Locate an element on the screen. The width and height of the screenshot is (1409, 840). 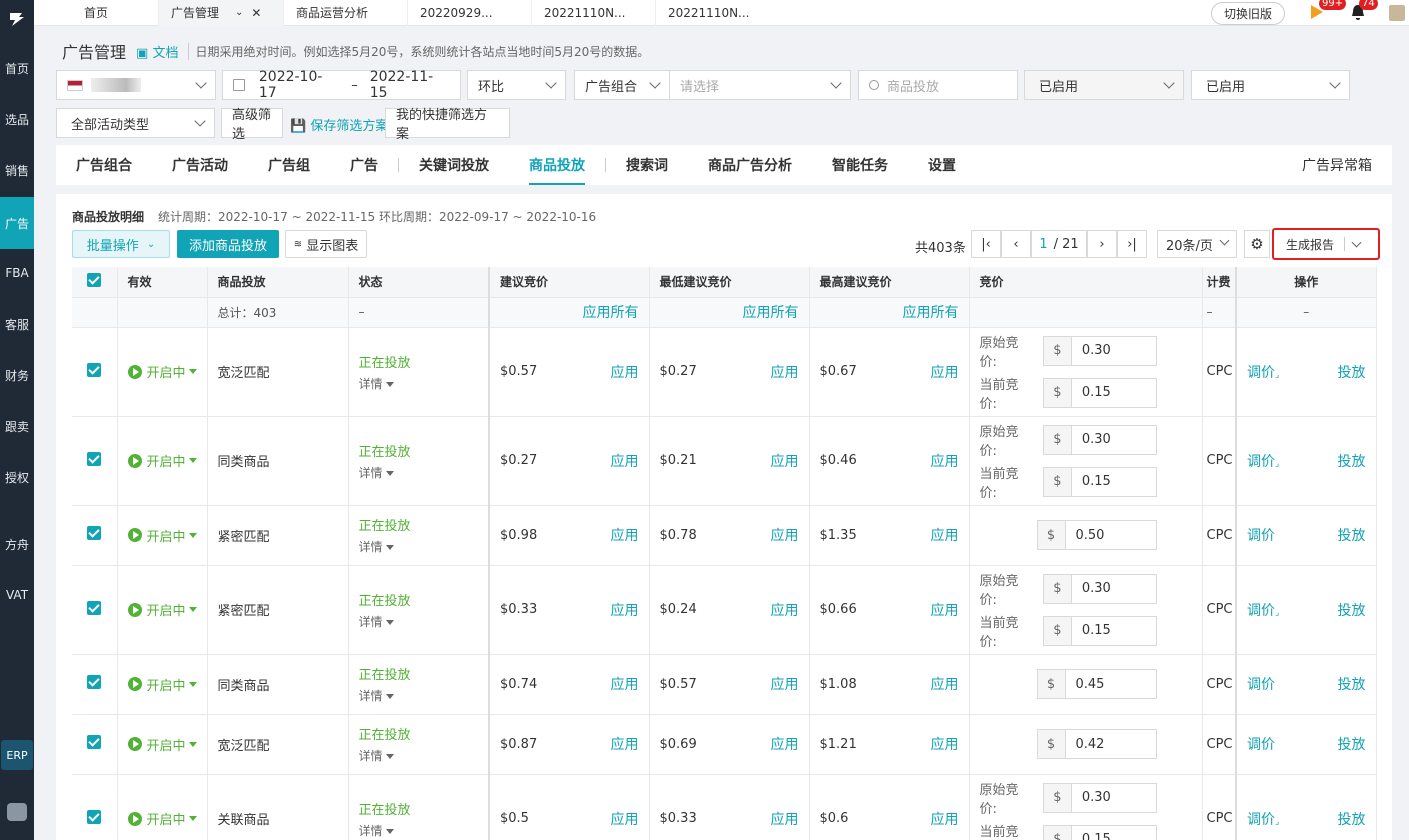
portfolio-type-select: 广告组合 is located at coordinates (622, 85).